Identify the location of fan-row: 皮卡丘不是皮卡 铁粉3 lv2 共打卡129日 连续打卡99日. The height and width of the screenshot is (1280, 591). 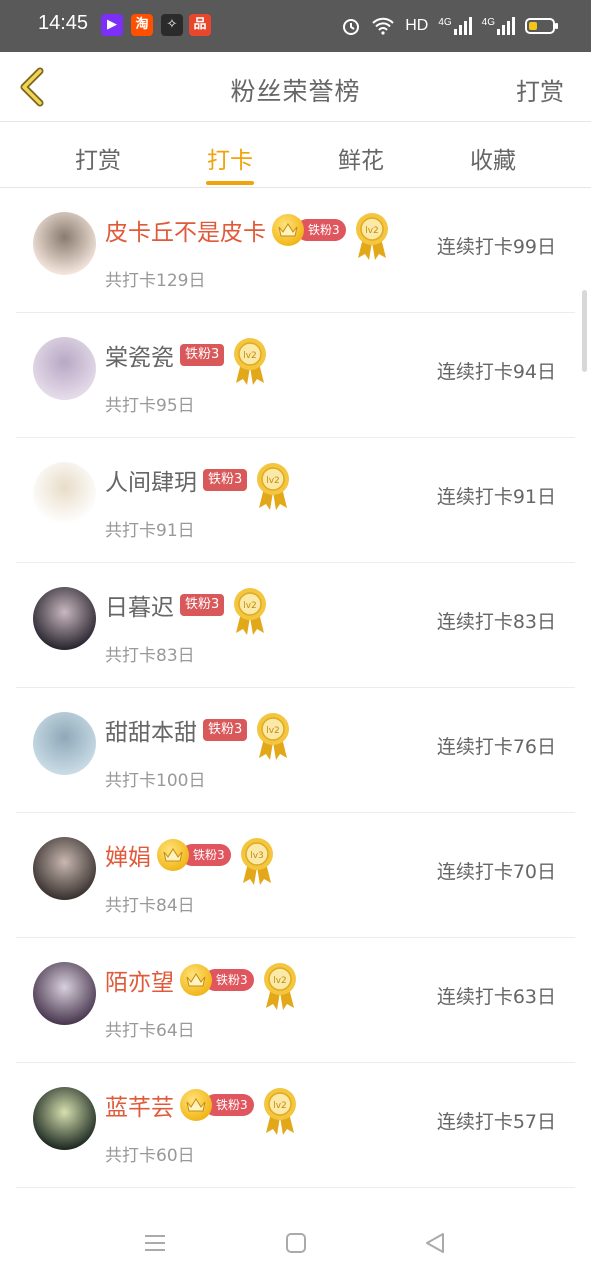
(295, 250).